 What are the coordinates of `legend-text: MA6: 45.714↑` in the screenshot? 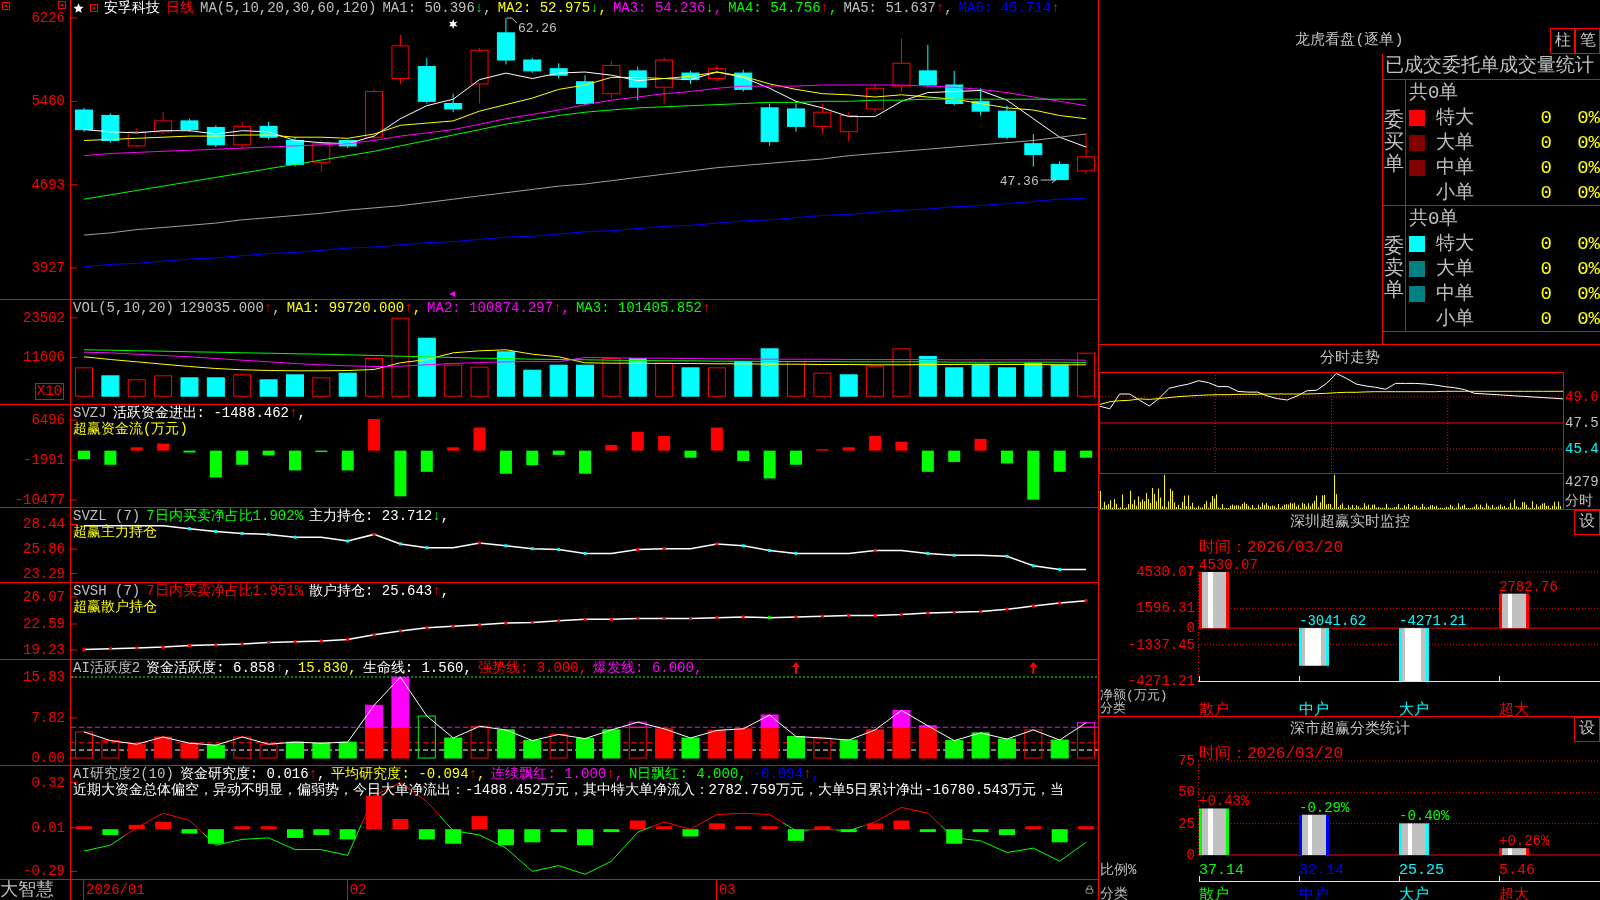 It's located at (1009, 8).